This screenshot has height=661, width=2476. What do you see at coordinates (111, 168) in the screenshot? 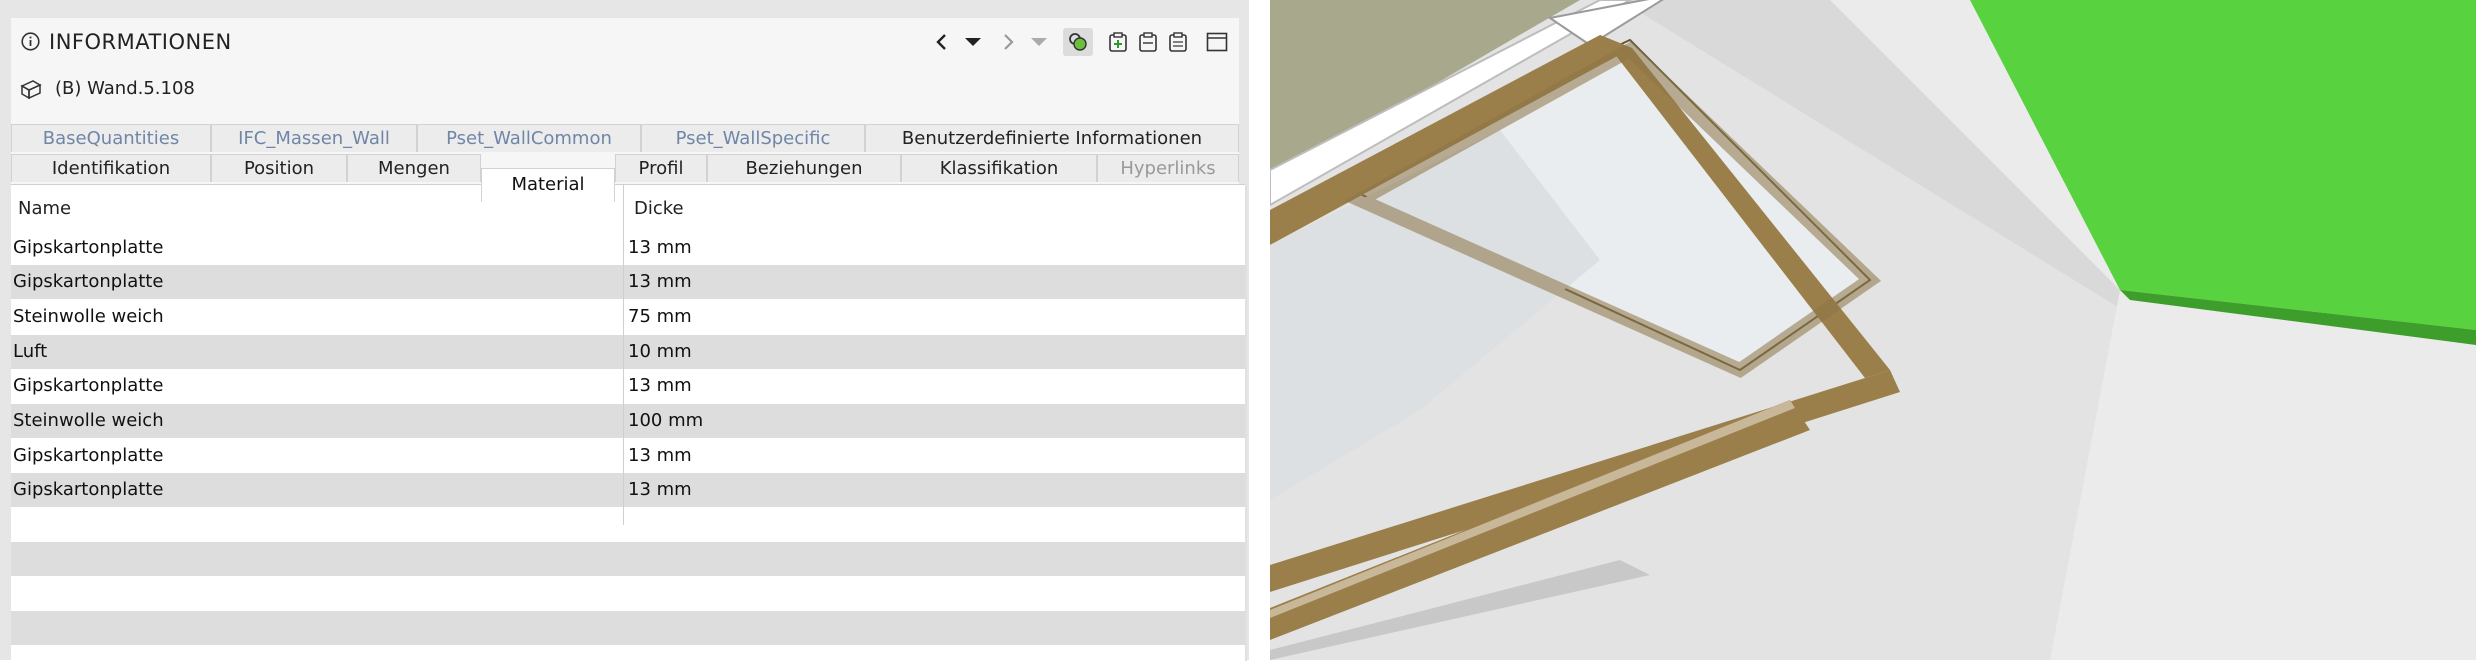
I see `tab-identifikation: Identifikation` at bounding box center [111, 168].